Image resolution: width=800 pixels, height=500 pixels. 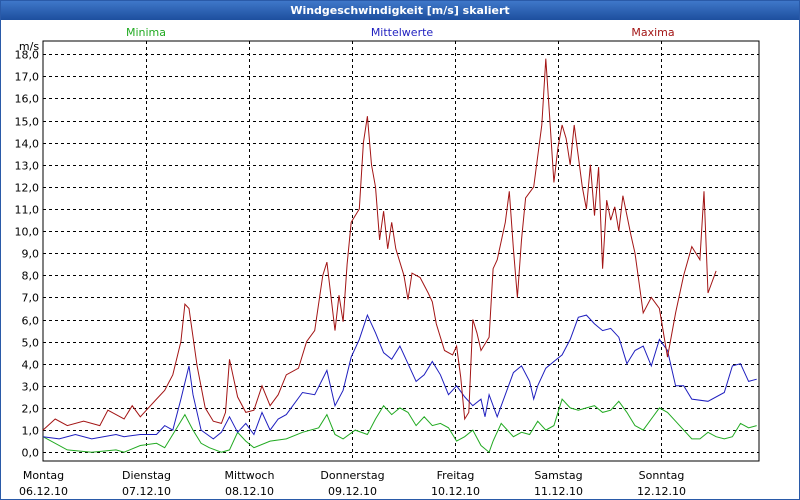 What do you see at coordinates (27, 166) in the screenshot?
I see `y-tick-label: 13,0` at bounding box center [27, 166].